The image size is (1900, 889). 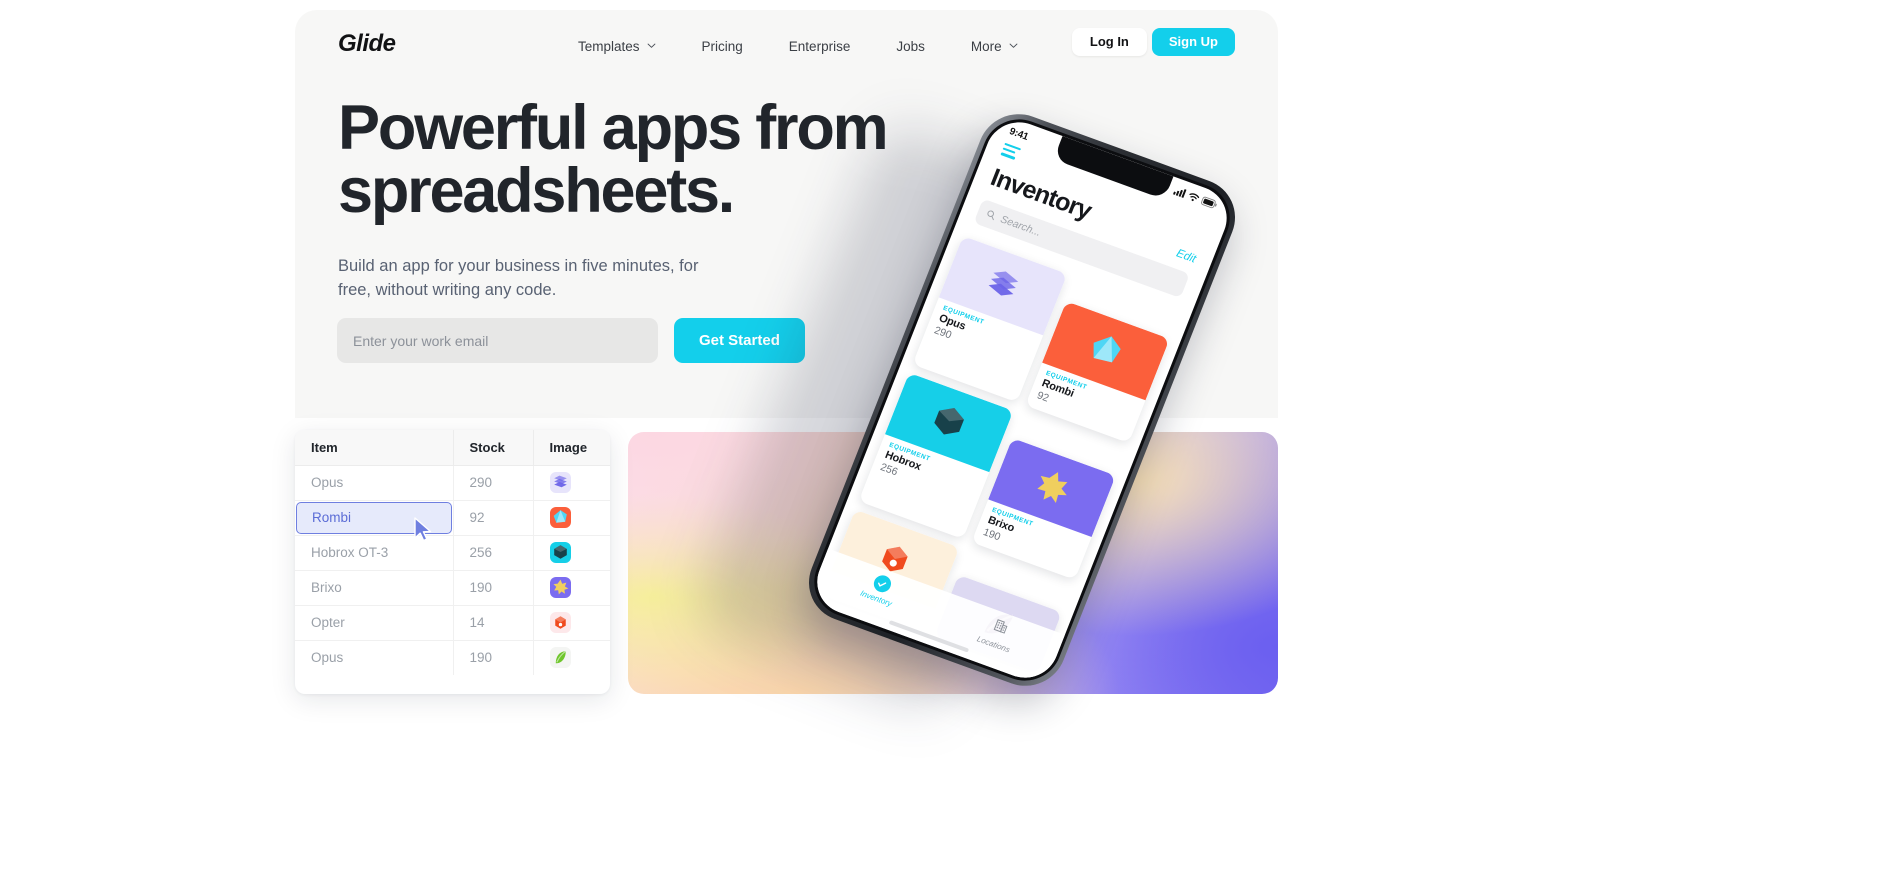 I want to click on log-in-button: Log In, so click(x=1109, y=42).